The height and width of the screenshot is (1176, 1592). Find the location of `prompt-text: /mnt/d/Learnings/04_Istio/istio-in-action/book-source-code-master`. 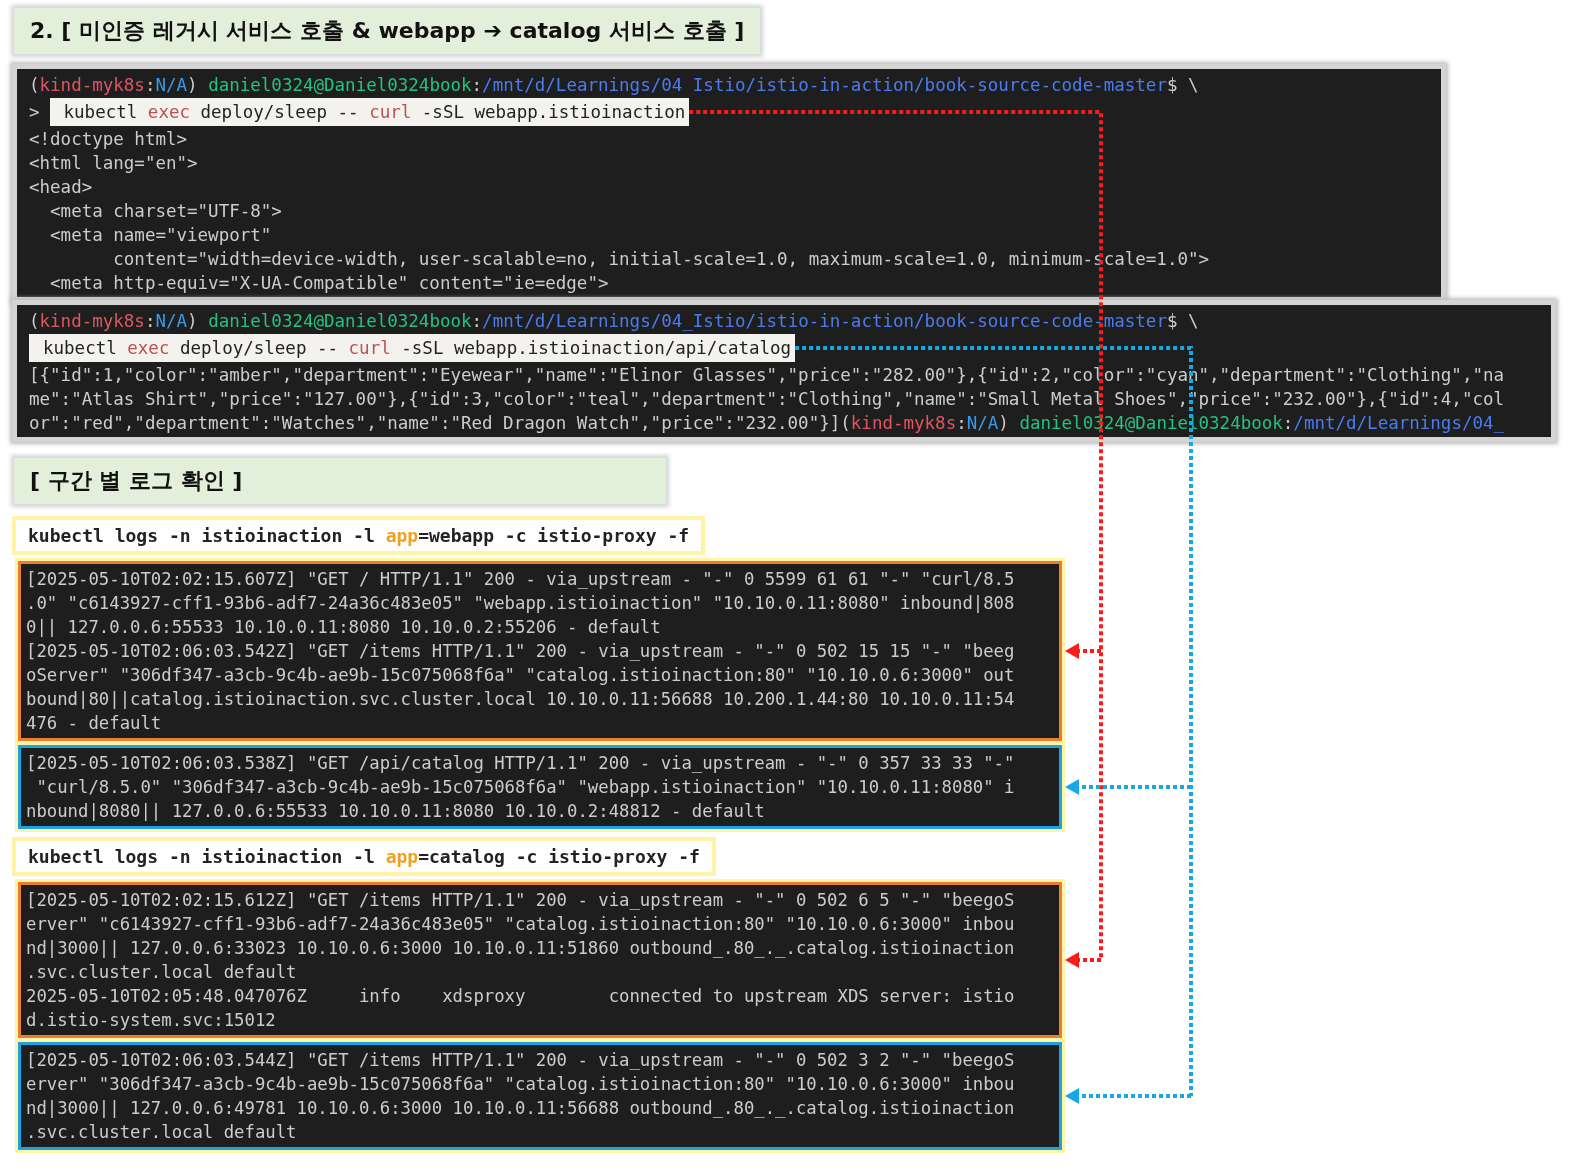

prompt-text: /mnt/d/Learnings/04_Istio/istio-in-action/book-source-code-master is located at coordinates (824, 321).